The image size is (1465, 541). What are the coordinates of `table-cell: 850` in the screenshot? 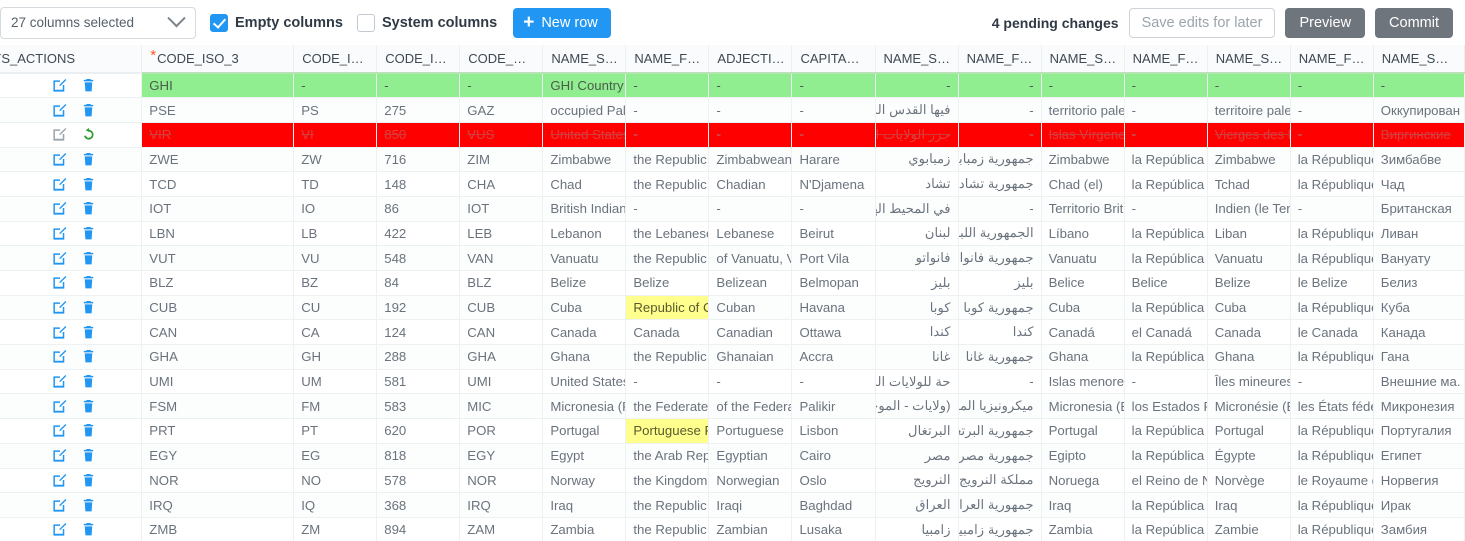 It's located at (418, 135).